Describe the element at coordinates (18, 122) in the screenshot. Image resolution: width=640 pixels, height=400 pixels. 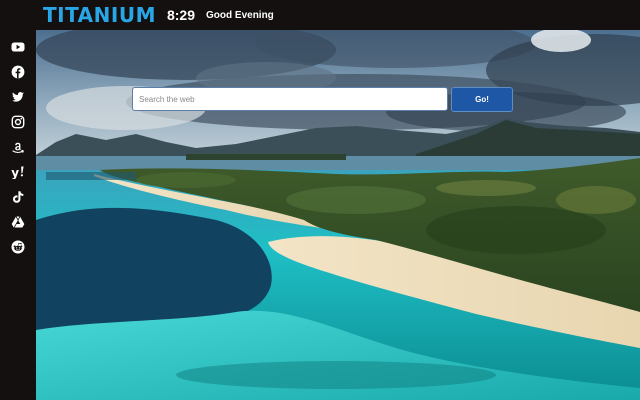
I see `instagram-icon` at that location.